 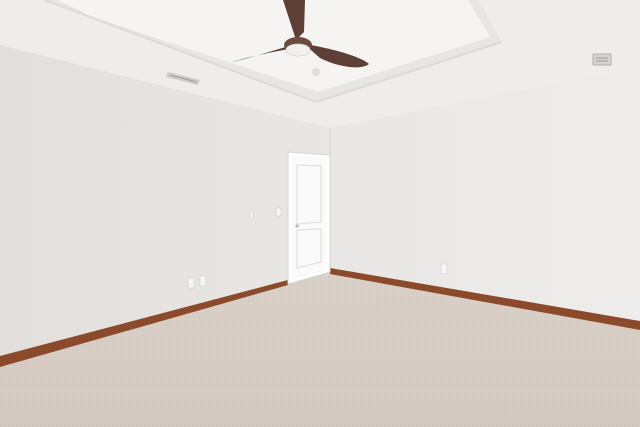 What do you see at coordinates (297, 226) in the screenshot?
I see `door-knob` at bounding box center [297, 226].